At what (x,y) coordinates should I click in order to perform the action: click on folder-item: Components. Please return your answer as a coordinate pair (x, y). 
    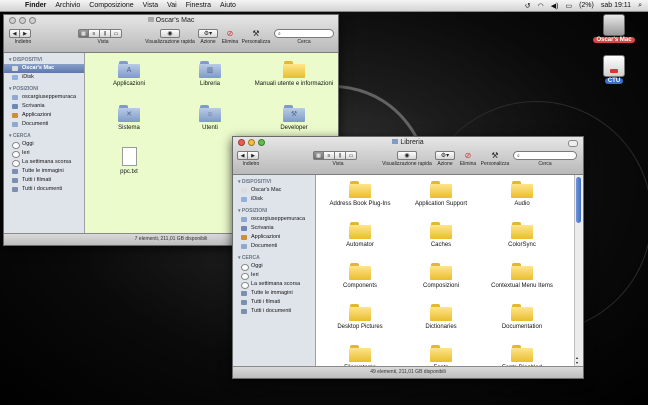
    Looking at the image, I should click on (360, 276).